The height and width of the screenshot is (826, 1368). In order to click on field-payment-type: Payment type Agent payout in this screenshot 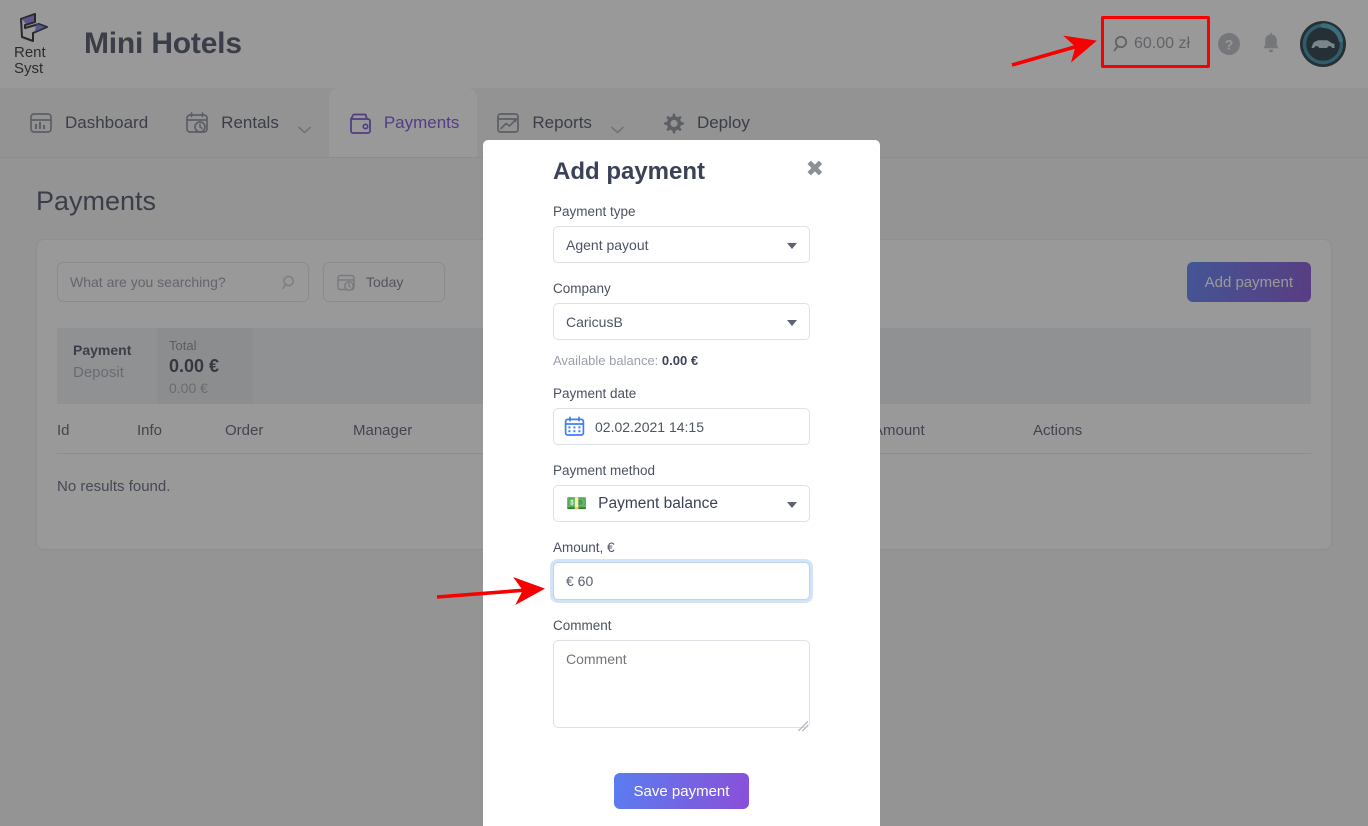, I will do `click(681, 233)`.